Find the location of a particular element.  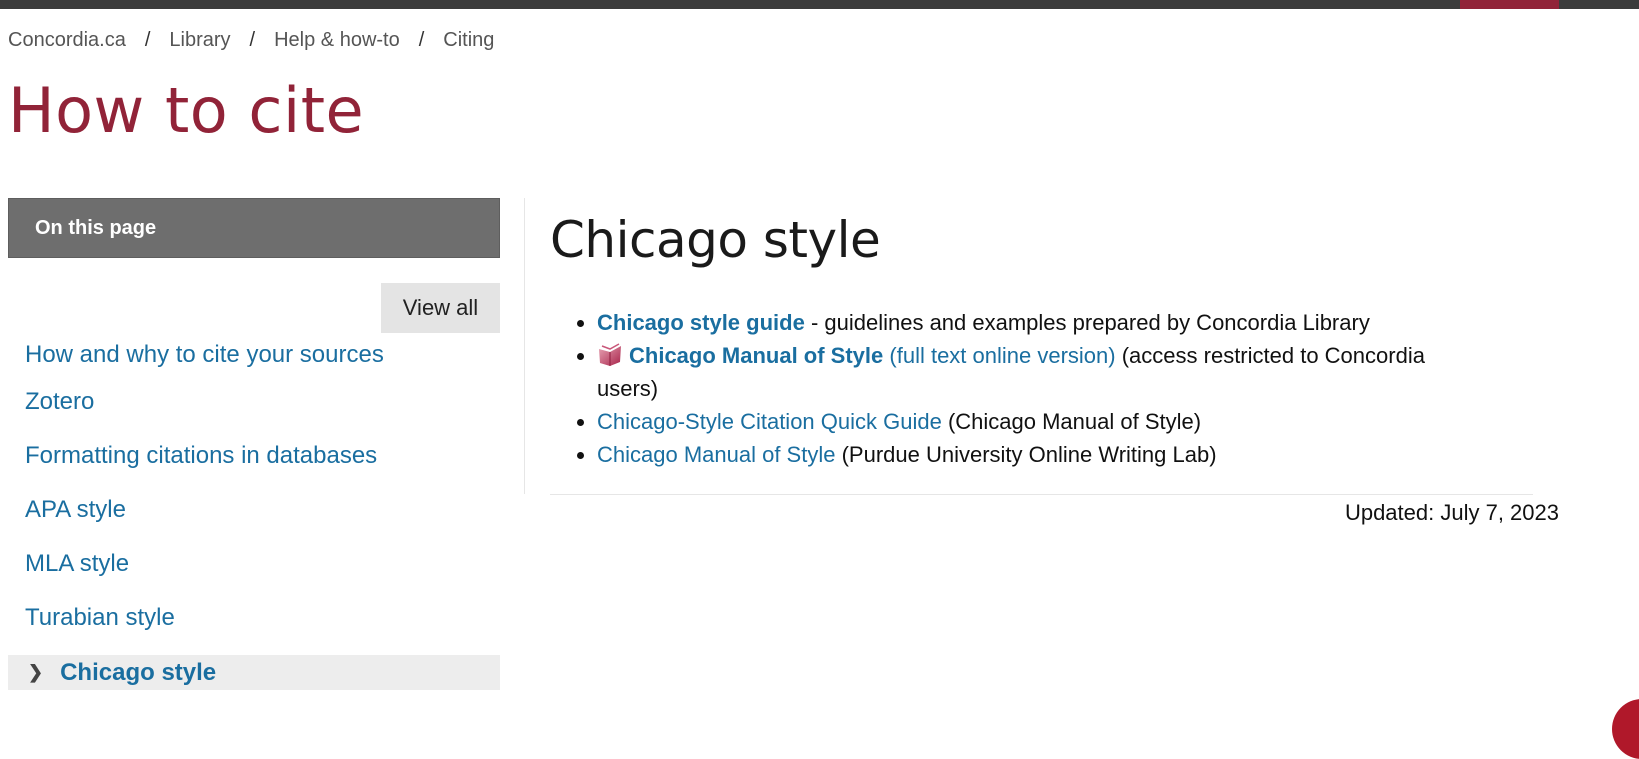

sidebar-item-turabian: Turabian style is located at coordinates (254, 618).